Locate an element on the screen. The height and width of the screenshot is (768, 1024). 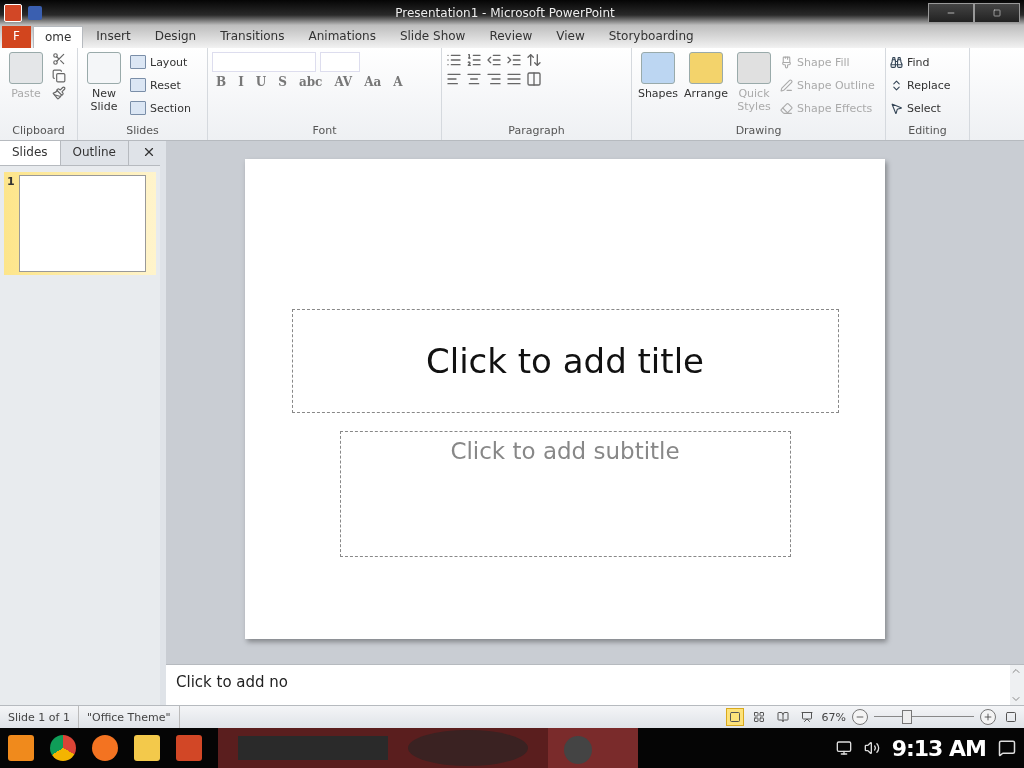
app-icon is located at coordinates (13, 12).